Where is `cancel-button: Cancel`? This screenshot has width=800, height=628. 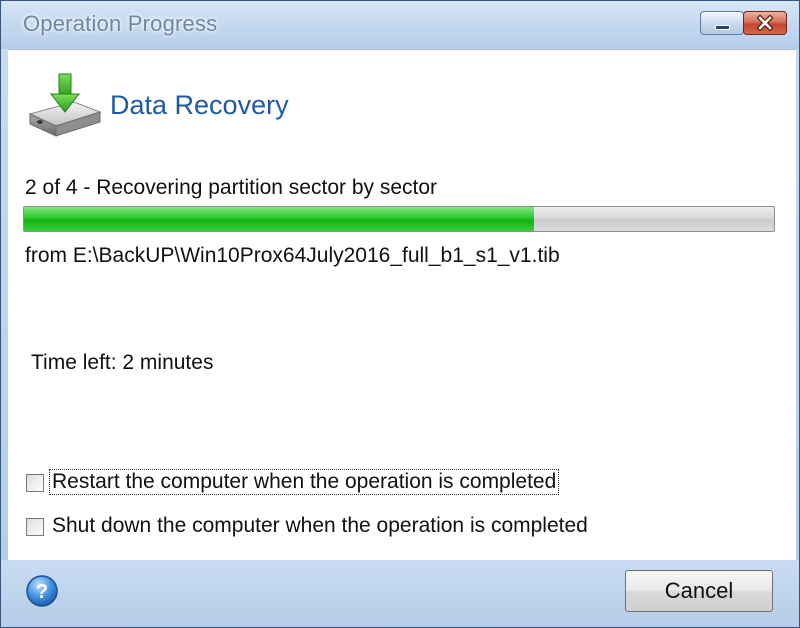 cancel-button: Cancel is located at coordinates (699, 591).